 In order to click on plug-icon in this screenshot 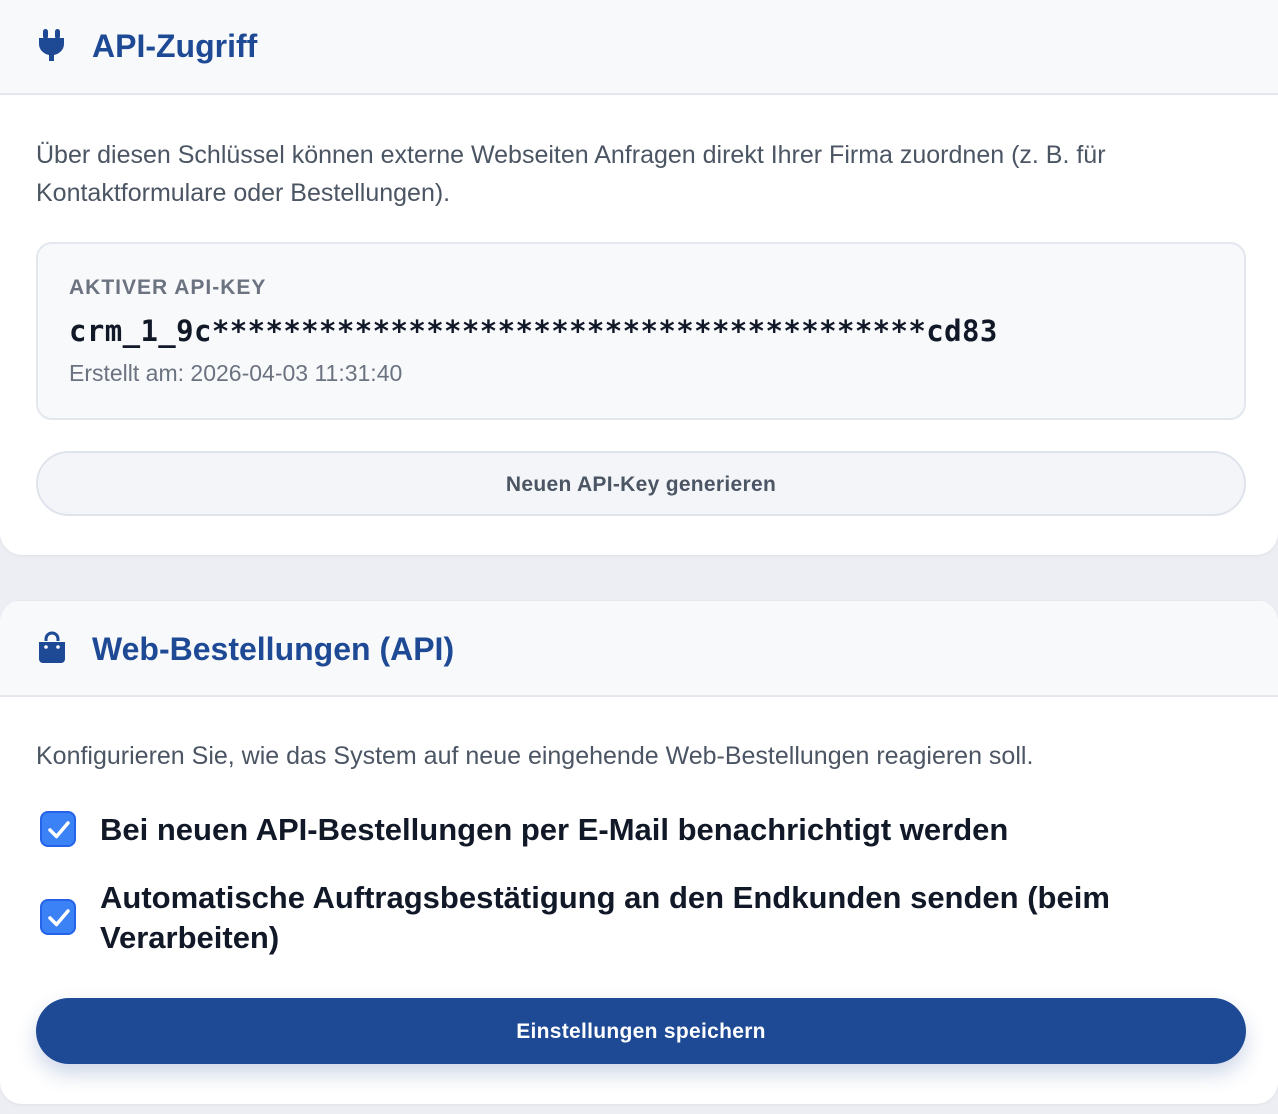, I will do `click(52, 45)`.